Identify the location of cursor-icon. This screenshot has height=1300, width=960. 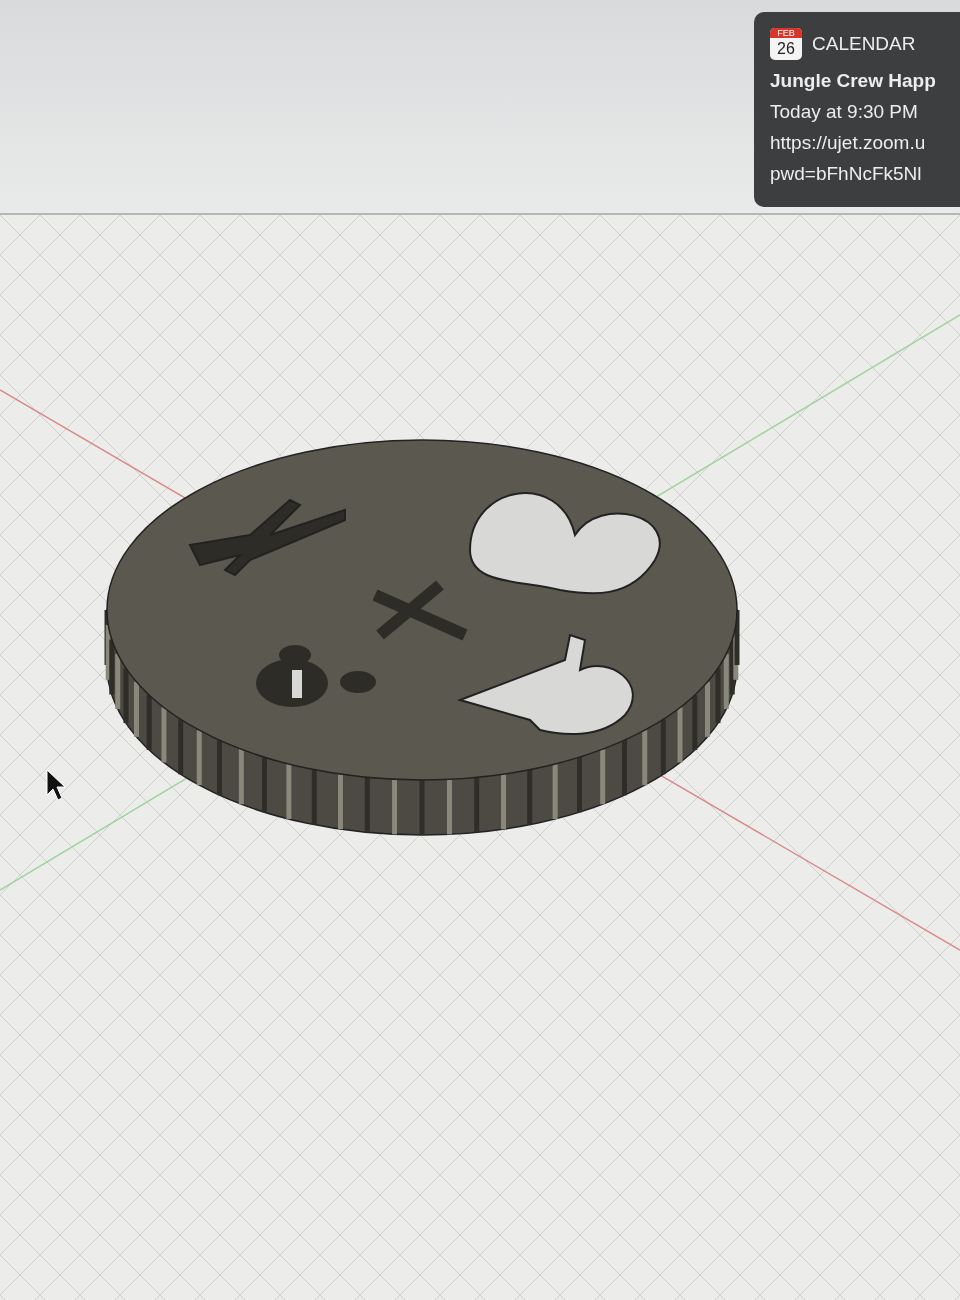
(56, 785).